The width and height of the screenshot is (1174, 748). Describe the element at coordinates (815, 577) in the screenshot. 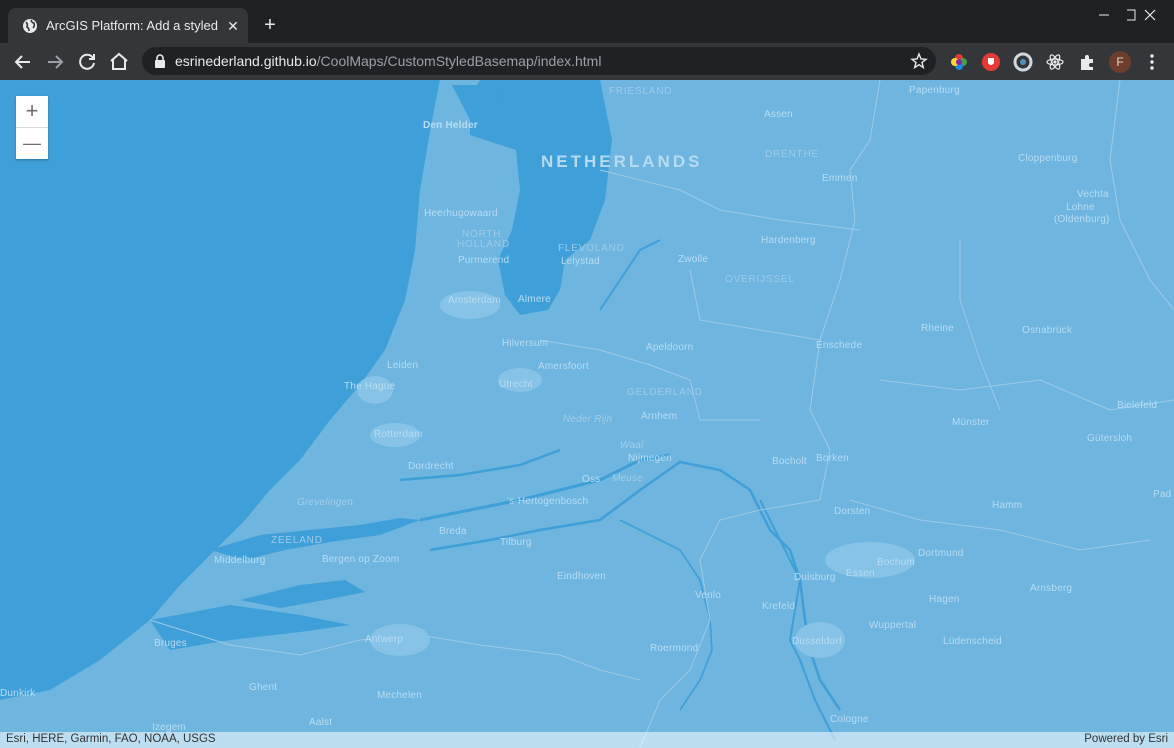

I see `map-label-duisburg: Duisburg` at that location.